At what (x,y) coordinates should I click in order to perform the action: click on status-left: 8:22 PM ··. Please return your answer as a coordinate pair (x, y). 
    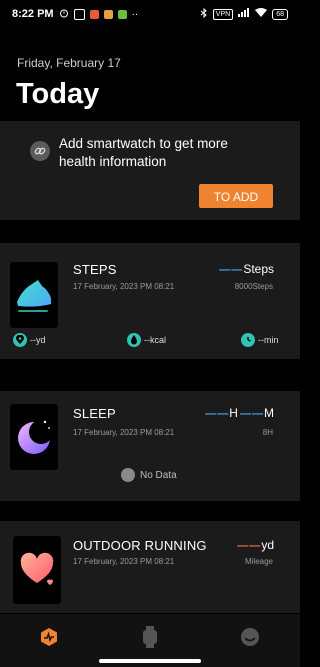
    Looking at the image, I should click on (75, 14).